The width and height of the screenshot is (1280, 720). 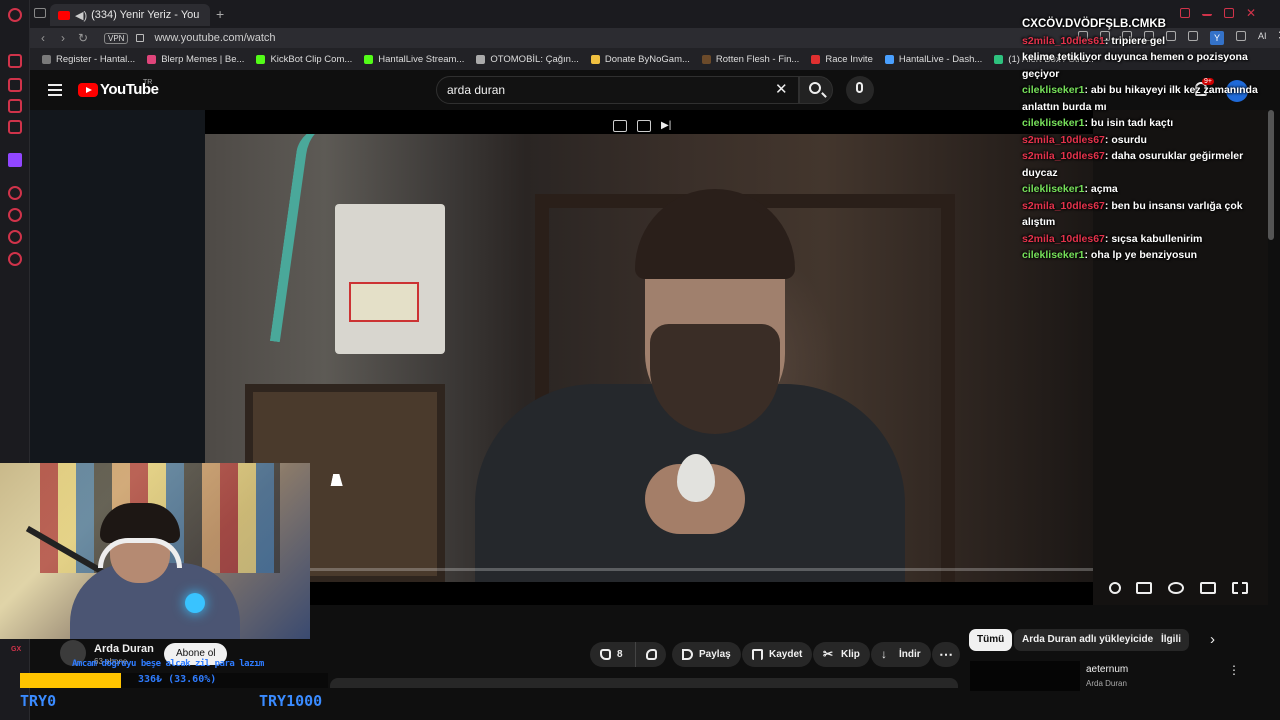 I want to click on related-video-thumbnail, so click(x=1025, y=676).